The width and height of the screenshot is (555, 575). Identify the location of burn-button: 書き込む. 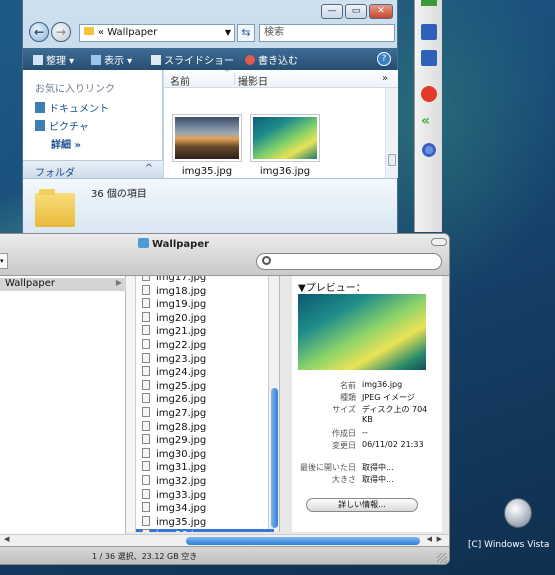
(271, 59).